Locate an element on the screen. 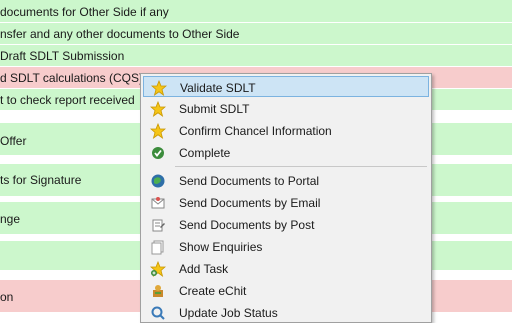  task-row: Draft SDLT Submission is located at coordinates (256, 56).